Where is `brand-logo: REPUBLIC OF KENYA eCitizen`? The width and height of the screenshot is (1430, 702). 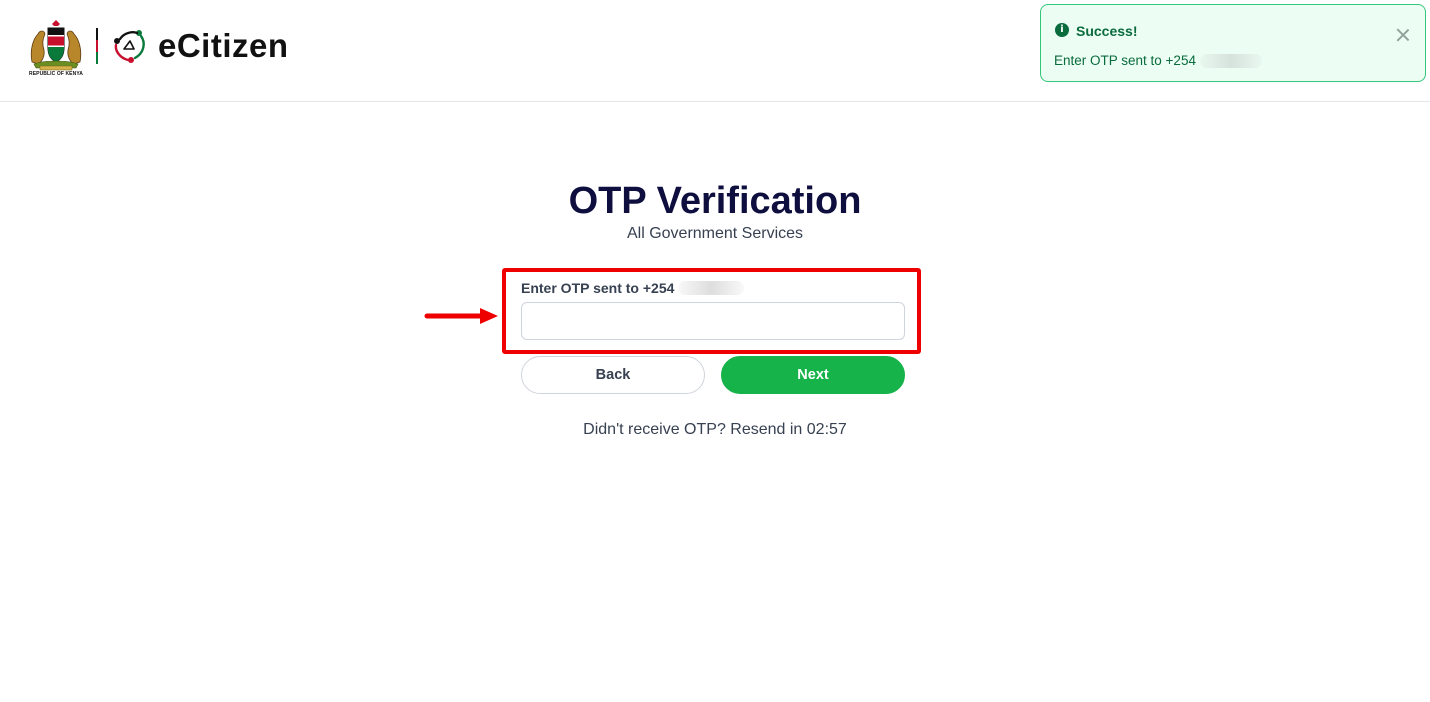
brand-logo: REPUBLIC OF KENYA eCitizen is located at coordinates (158, 49).